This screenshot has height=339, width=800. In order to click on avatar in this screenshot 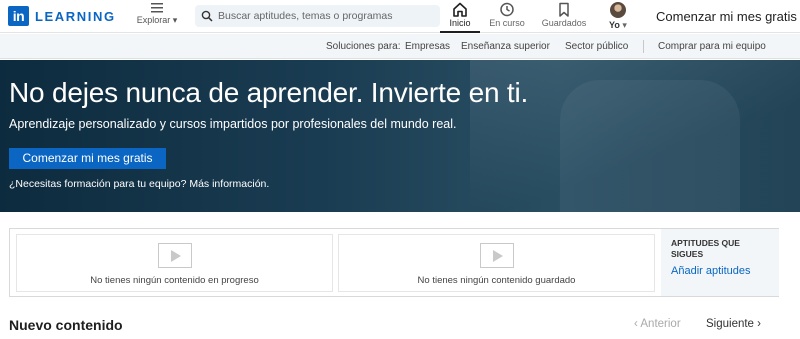, I will do `click(618, 10)`.